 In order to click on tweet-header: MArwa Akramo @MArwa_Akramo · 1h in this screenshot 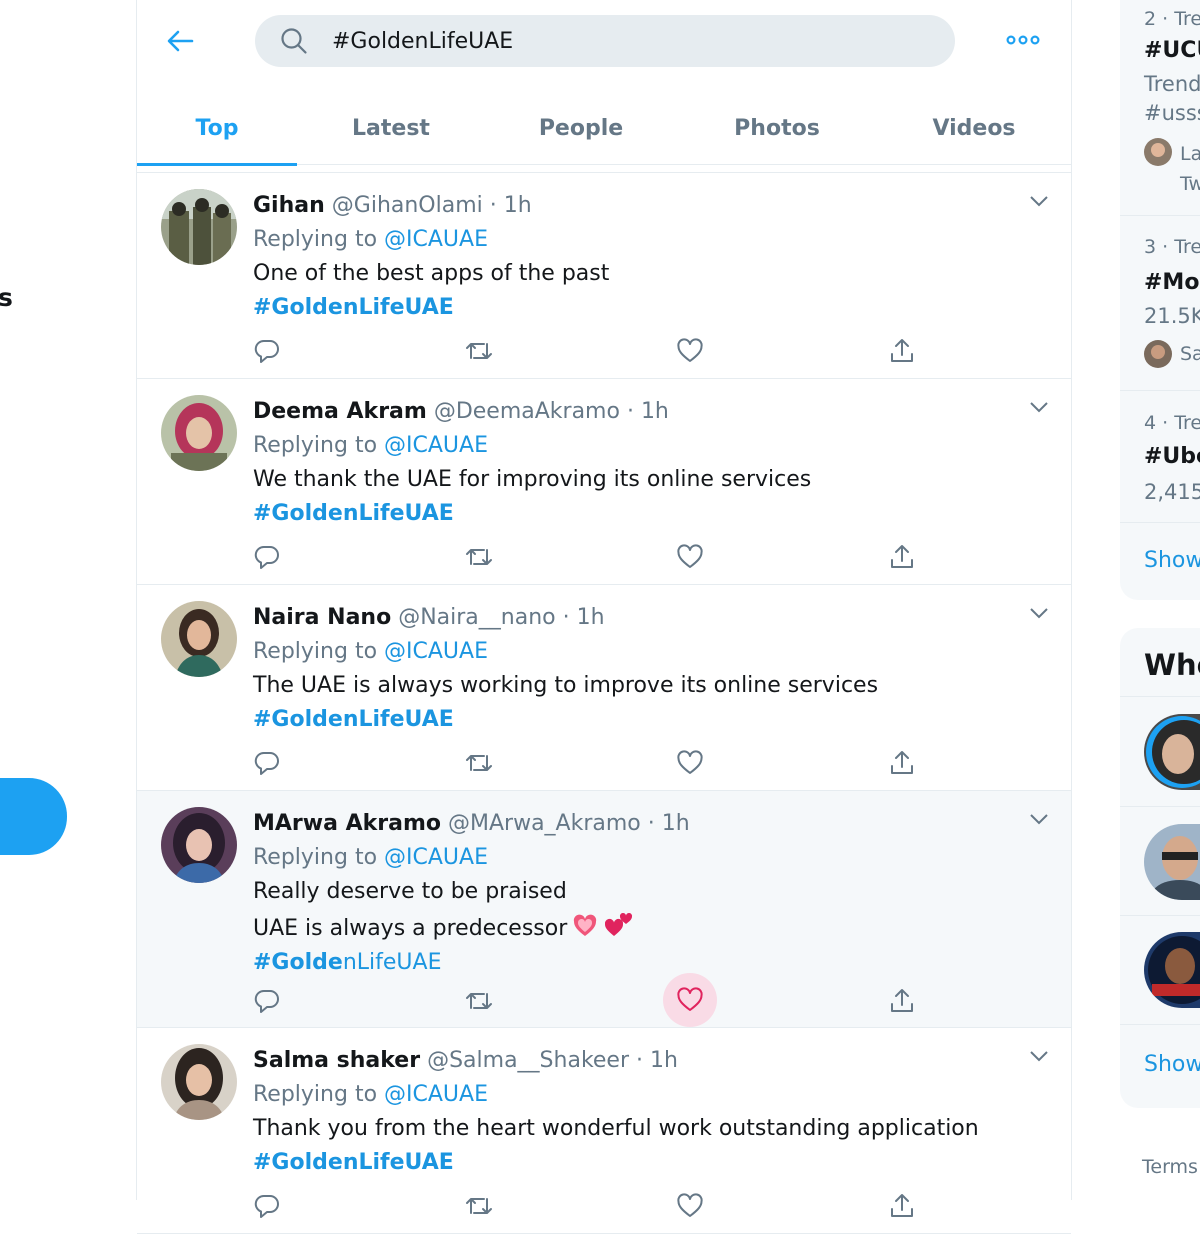, I will do `click(471, 823)`.